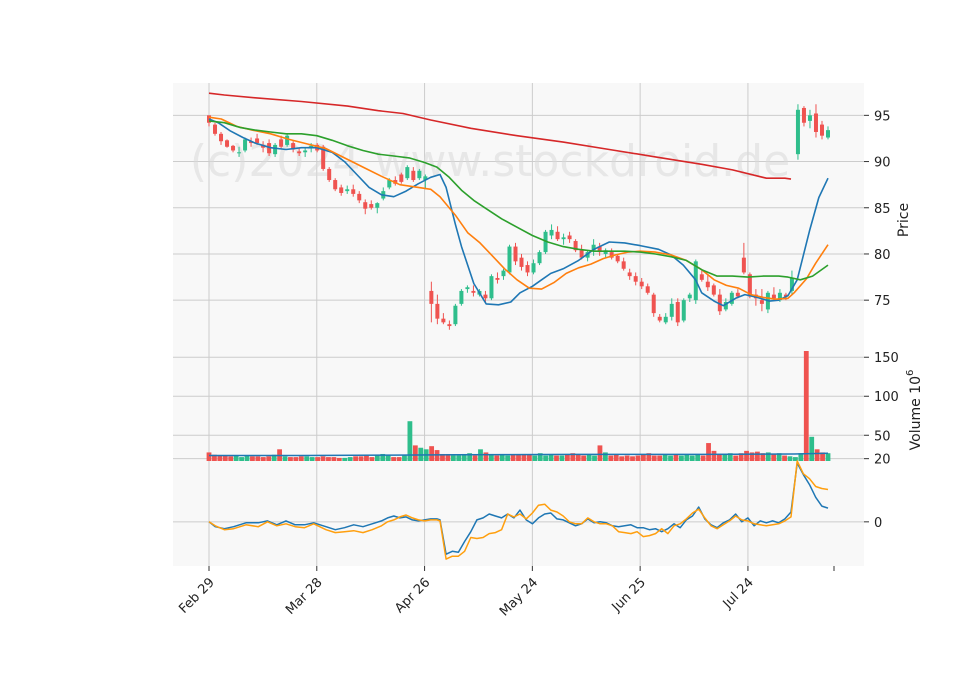  I want to click on oscillator-tick-label: 0, so click(878, 523).